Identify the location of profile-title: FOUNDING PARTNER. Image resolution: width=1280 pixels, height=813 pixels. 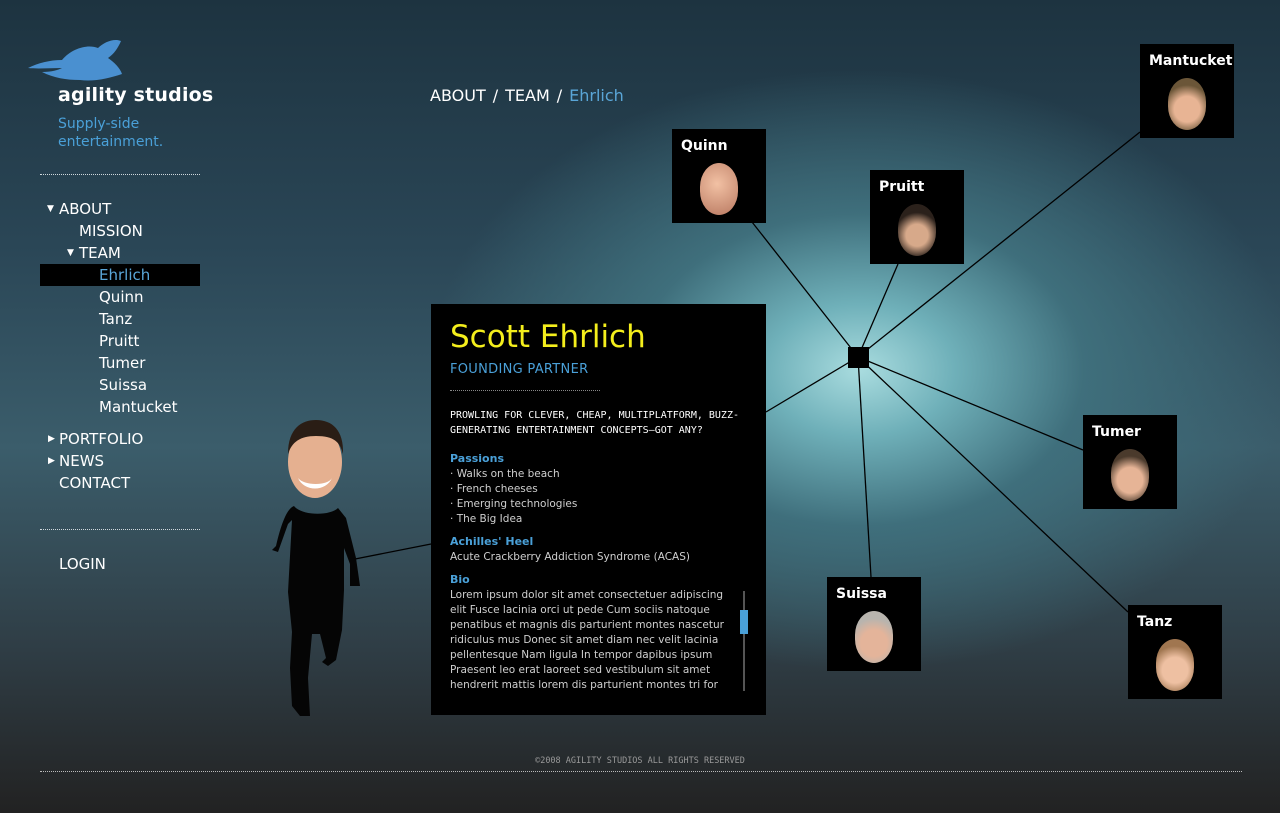
(519, 369).